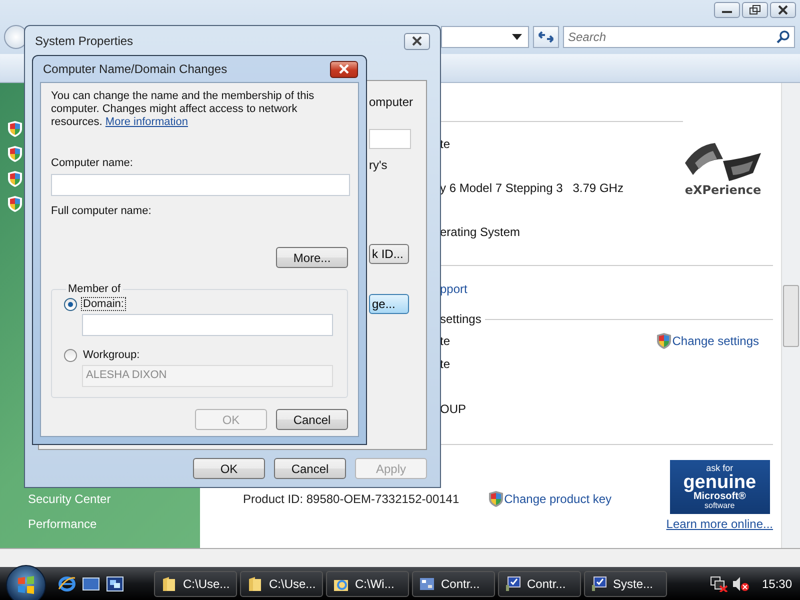 The width and height of the screenshot is (800, 600). Describe the element at coordinates (183, 109) in the screenshot. I see `description-text: You can change the name and the membership of this computer. Changes might affect access to network resources. More information` at that location.